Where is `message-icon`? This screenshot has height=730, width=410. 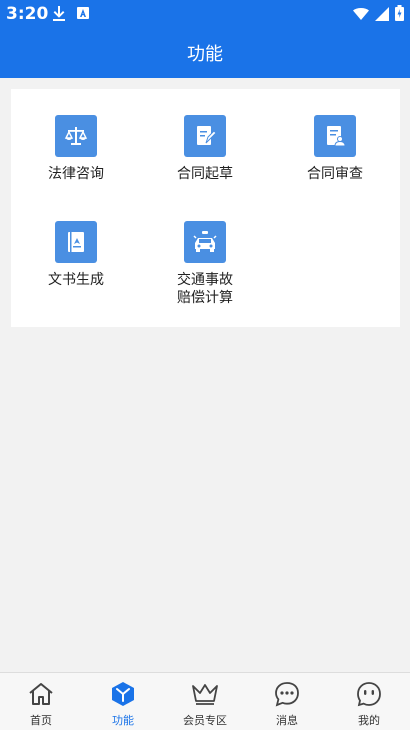
message-icon is located at coordinates (287, 694).